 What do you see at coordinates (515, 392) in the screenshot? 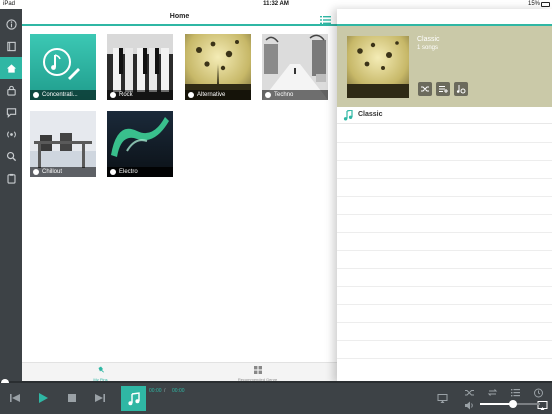
I see `playlist-icon` at bounding box center [515, 392].